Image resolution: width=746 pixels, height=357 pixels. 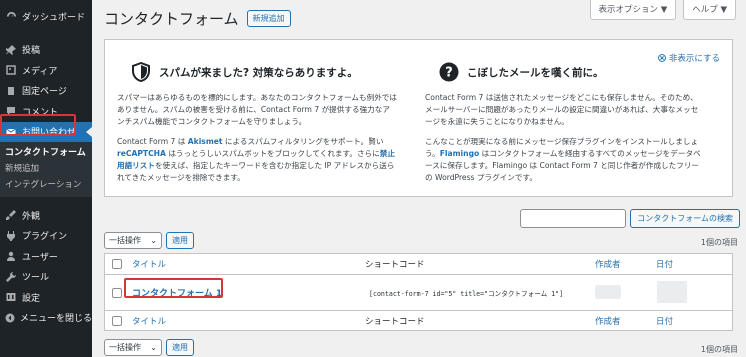 What do you see at coordinates (36, 278) in the screenshot?
I see `sidebar-item-label: ツール` at bounding box center [36, 278].